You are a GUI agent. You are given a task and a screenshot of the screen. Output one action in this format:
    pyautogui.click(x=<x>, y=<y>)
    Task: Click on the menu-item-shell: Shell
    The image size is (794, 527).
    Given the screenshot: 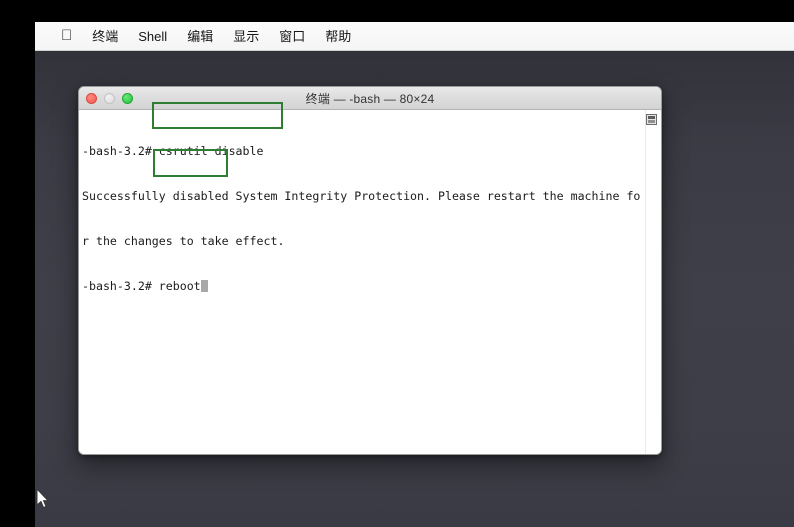 What is the action you would take?
    pyautogui.click(x=152, y=36)
    